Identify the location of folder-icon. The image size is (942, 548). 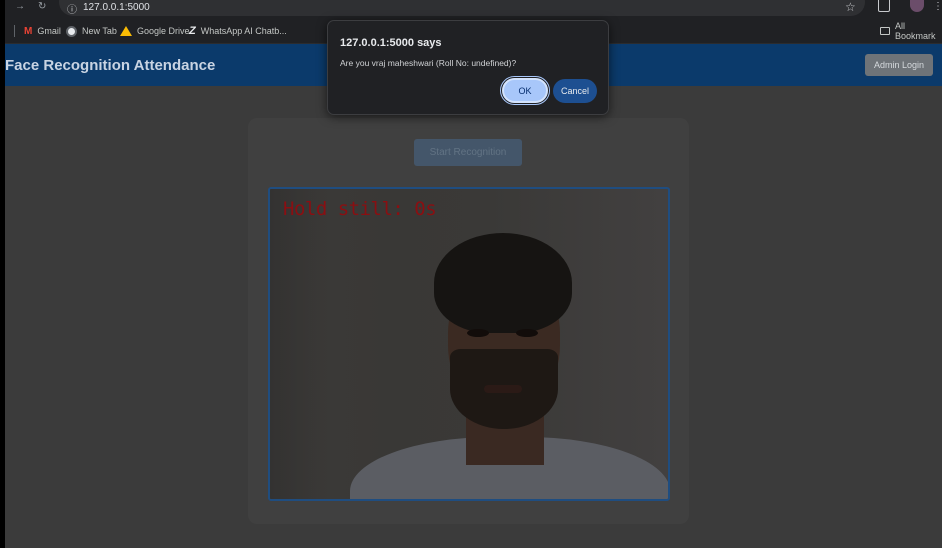
(885, 31).